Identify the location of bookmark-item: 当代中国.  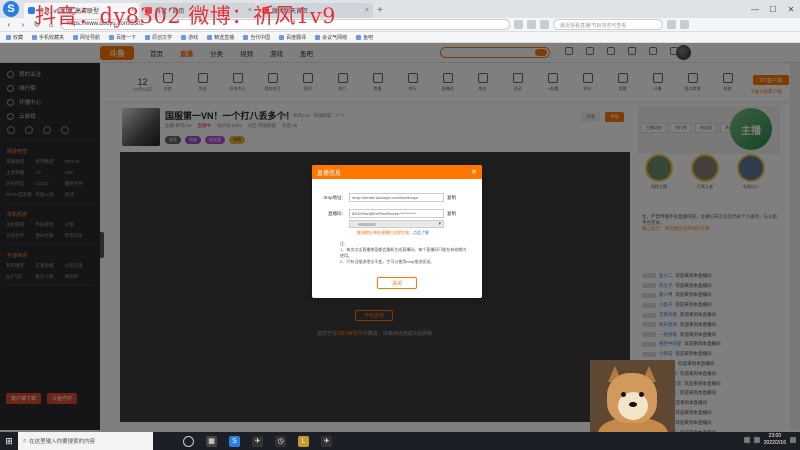
(256, 37).